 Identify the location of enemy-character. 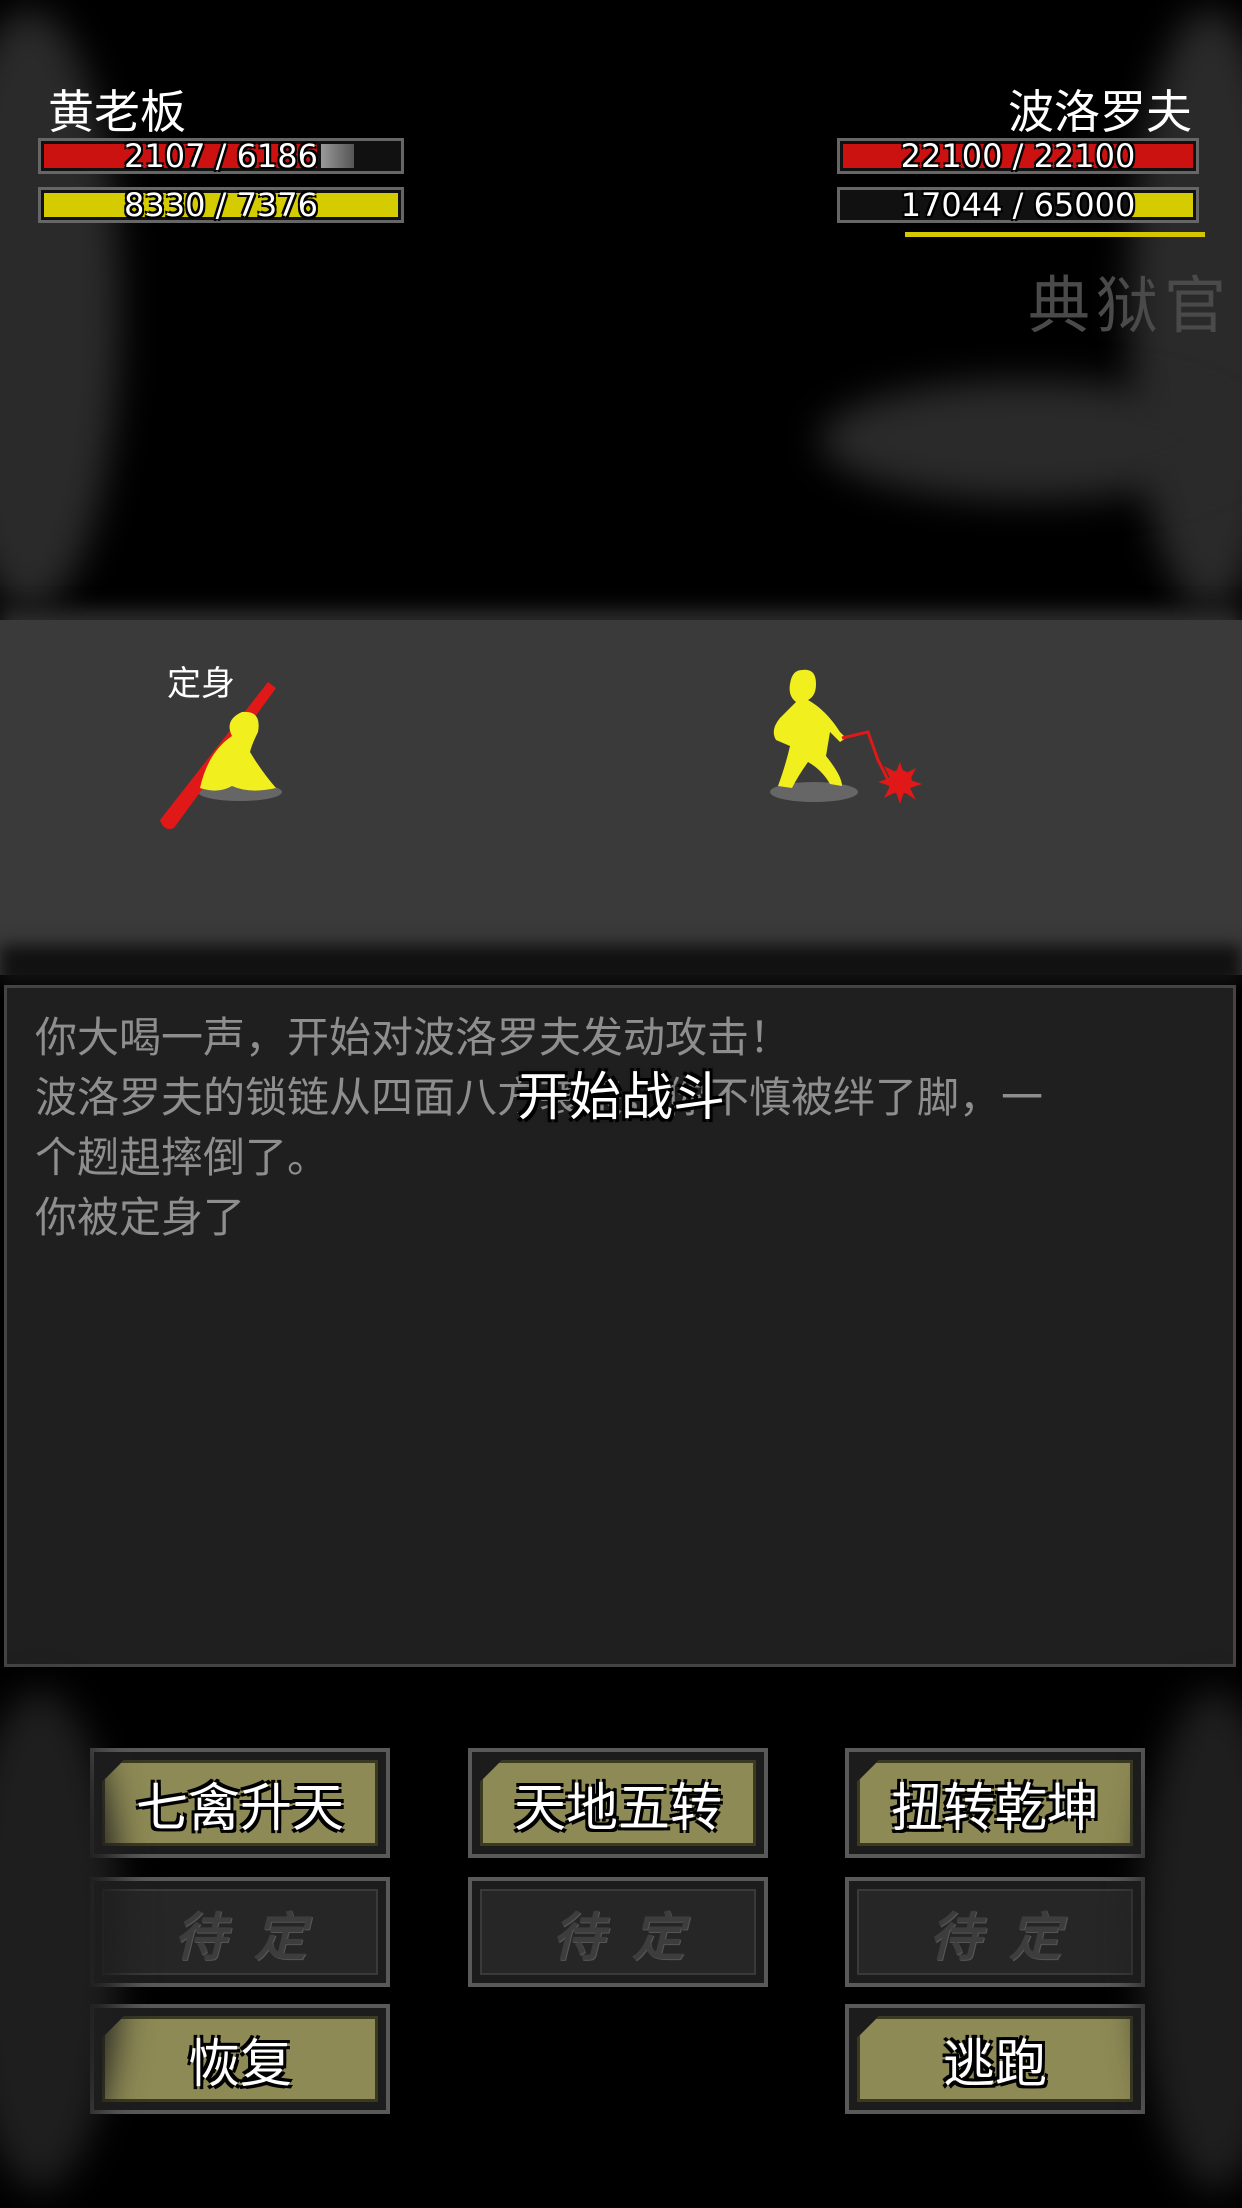
(846, 736).